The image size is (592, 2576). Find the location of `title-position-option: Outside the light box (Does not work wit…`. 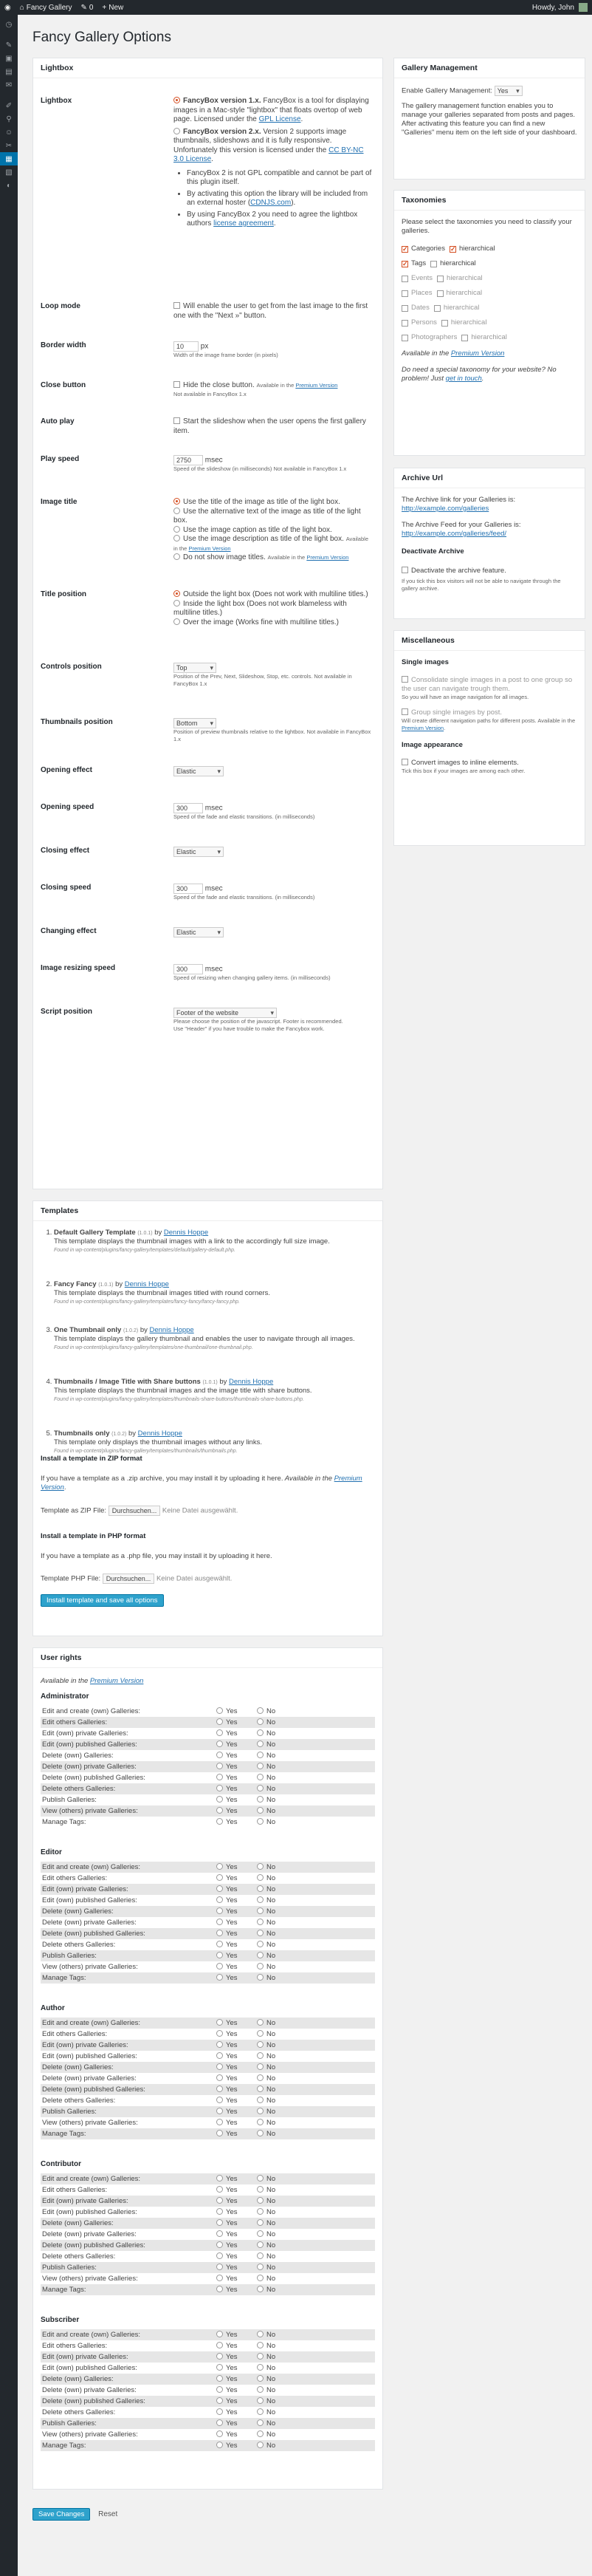

title-position-option: Outside the light box (Does not work wit… is located at coordinates (273, 595).